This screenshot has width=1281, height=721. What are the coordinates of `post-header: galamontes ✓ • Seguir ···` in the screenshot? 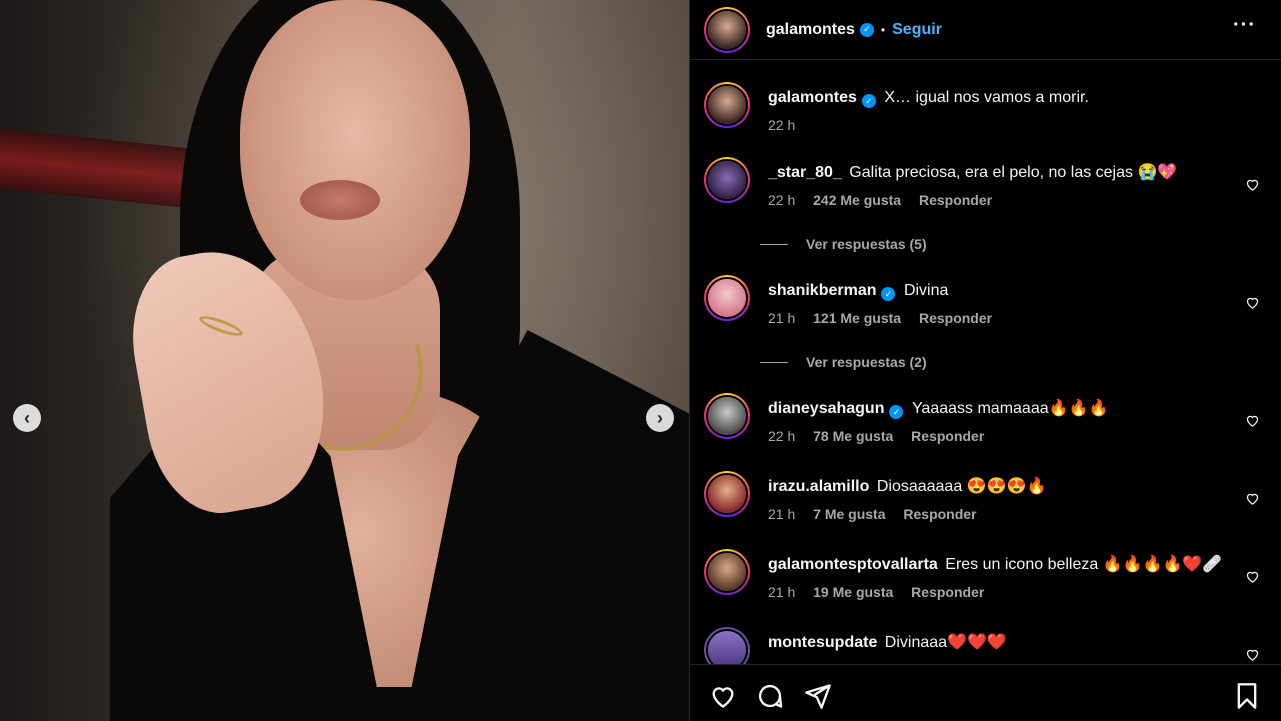 It's located at (985, 30).